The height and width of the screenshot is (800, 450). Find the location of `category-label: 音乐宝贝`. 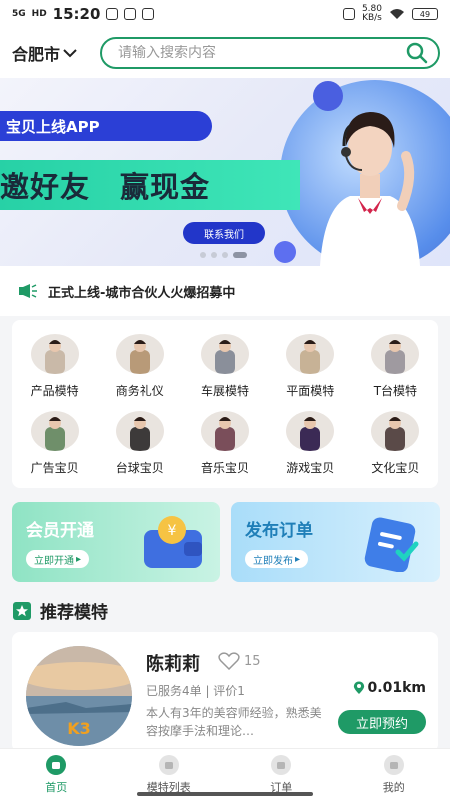

category-label: 音乐宝贝 is located at coordinates (224, 468).